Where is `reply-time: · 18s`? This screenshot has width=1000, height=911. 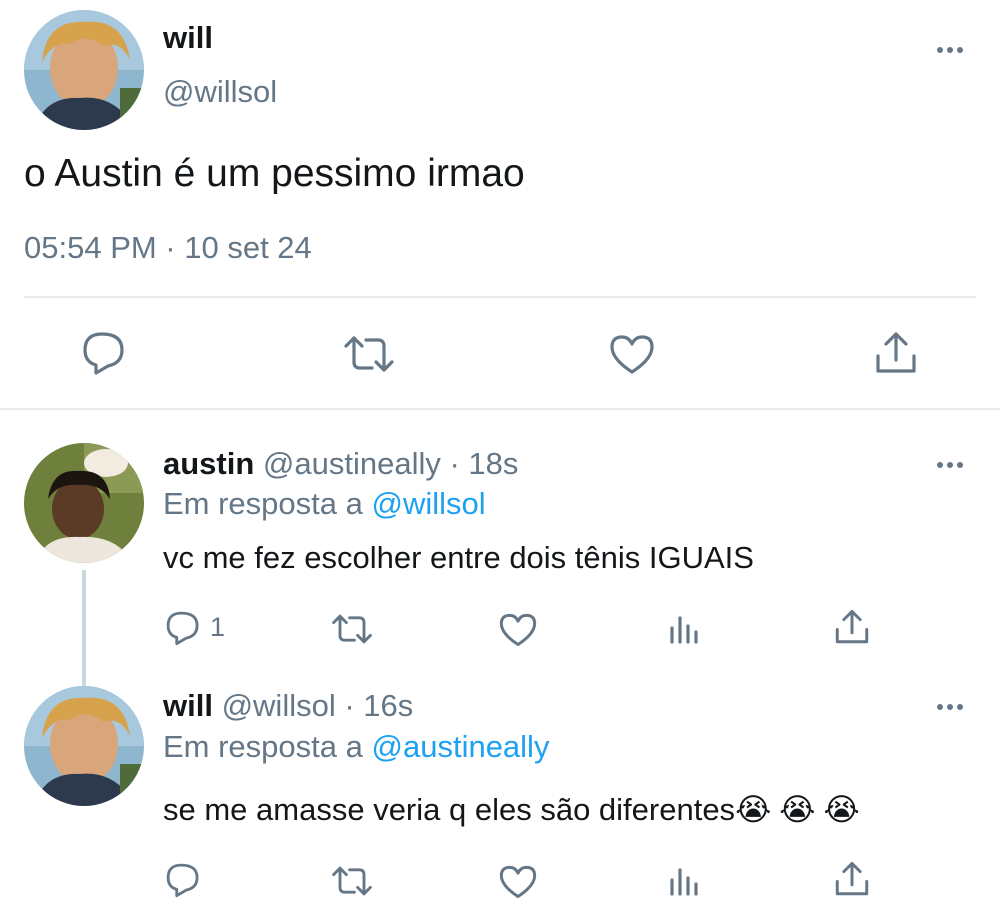 reply-time: · 18s is located at coordinates (484, 463).